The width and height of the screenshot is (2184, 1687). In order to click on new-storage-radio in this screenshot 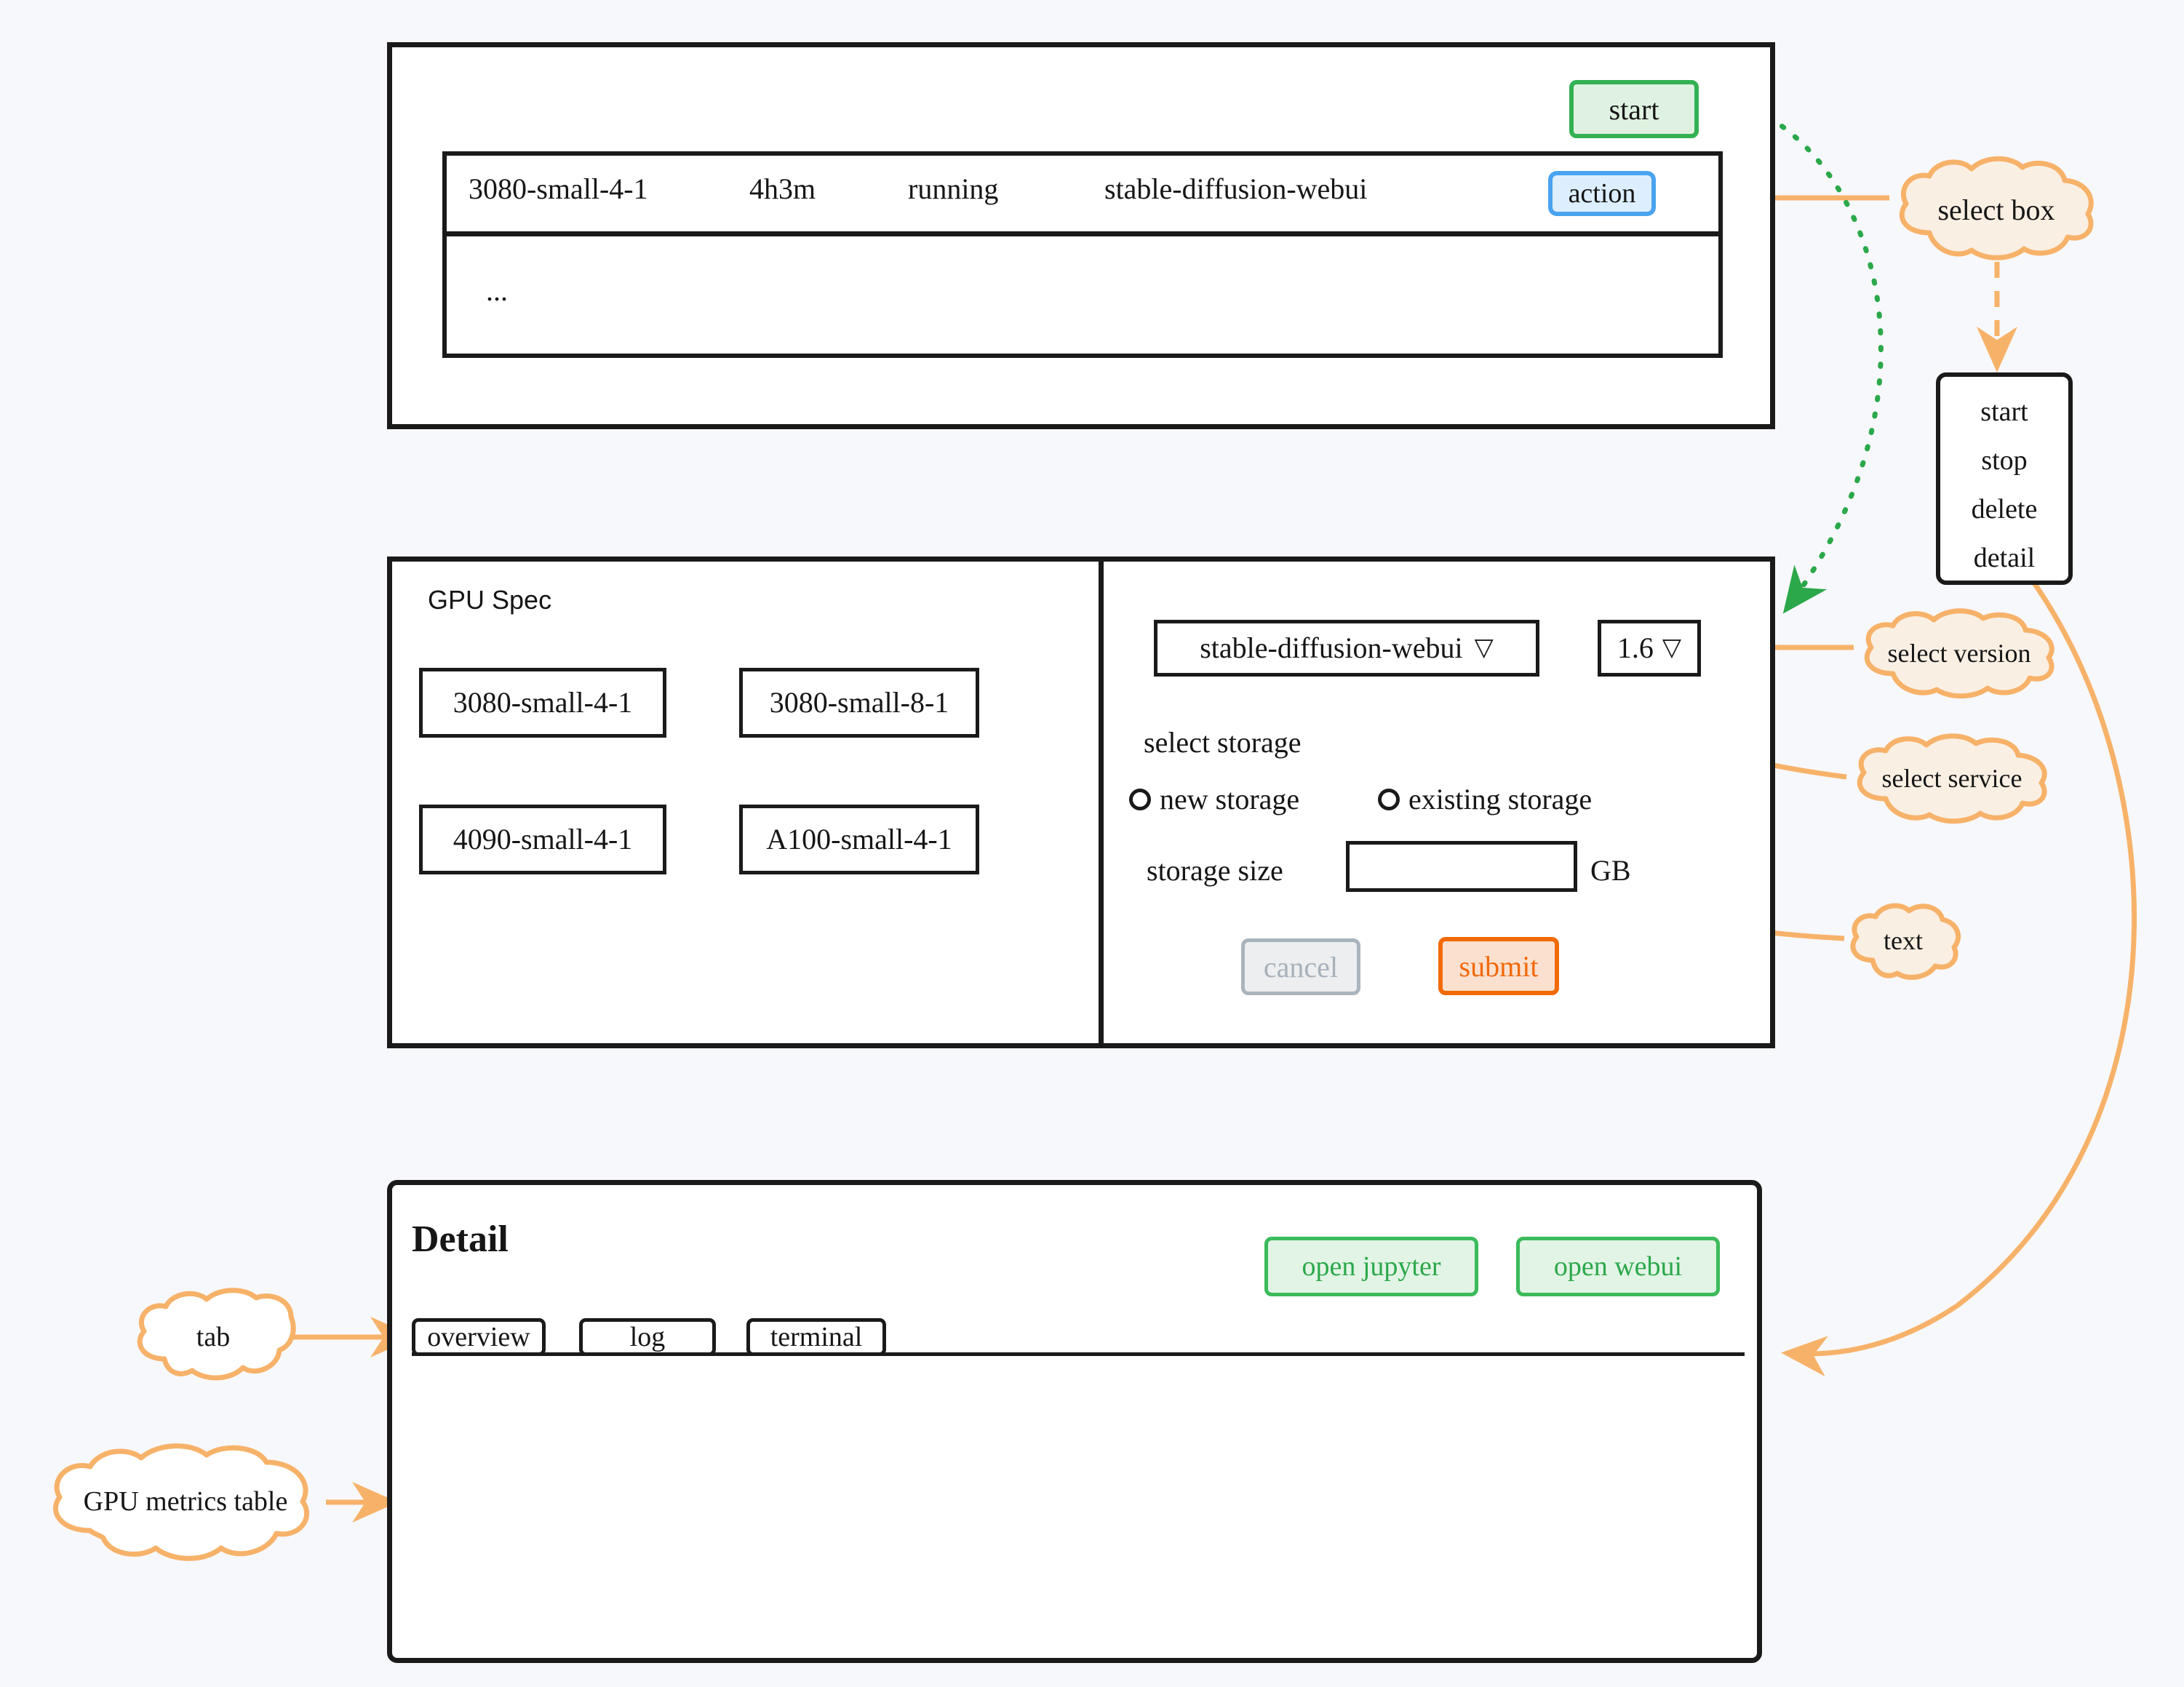, I will do `click(1140, 799)`.